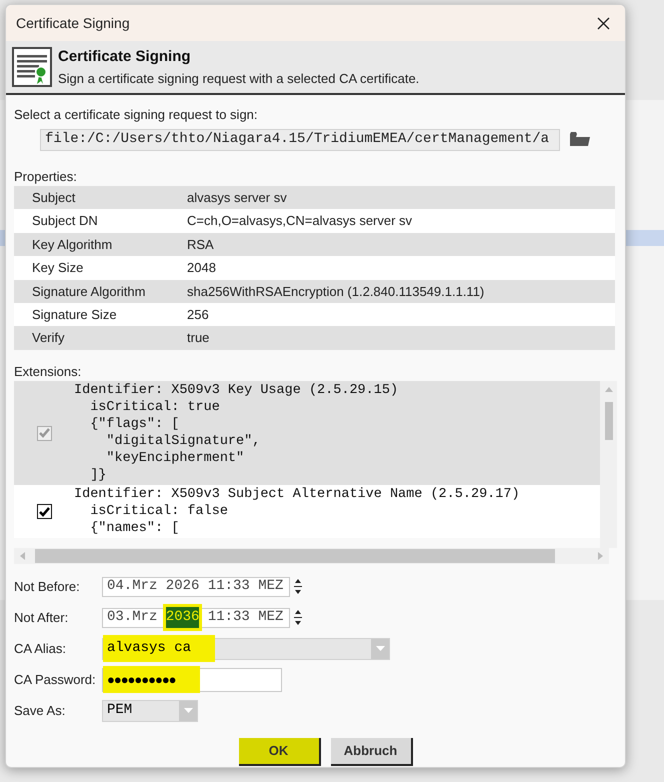 The image size is (664, 782). Describe the element at coordinates (74, 315) in the screenshot. I see `property-name: Signature Size` at that location.